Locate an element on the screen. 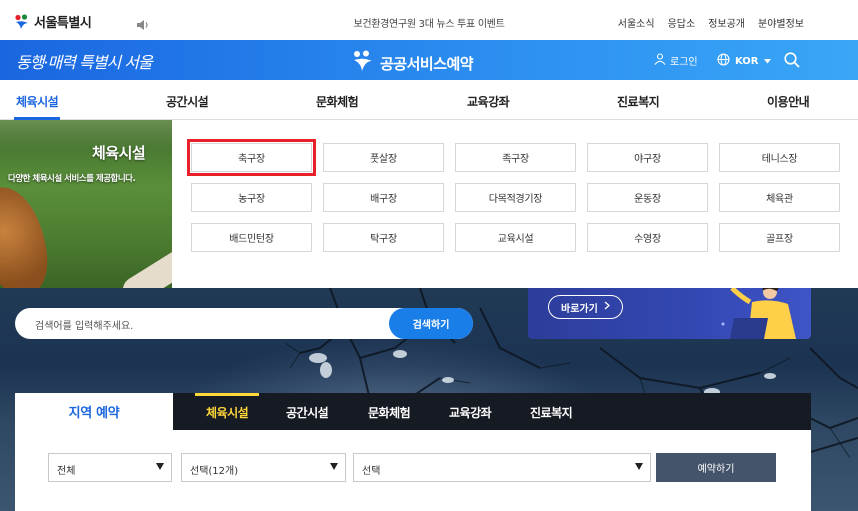 The height and width of the screenshot is (511, 858). facility-golf-course: 골프장 is located at coordinates (779, 237).